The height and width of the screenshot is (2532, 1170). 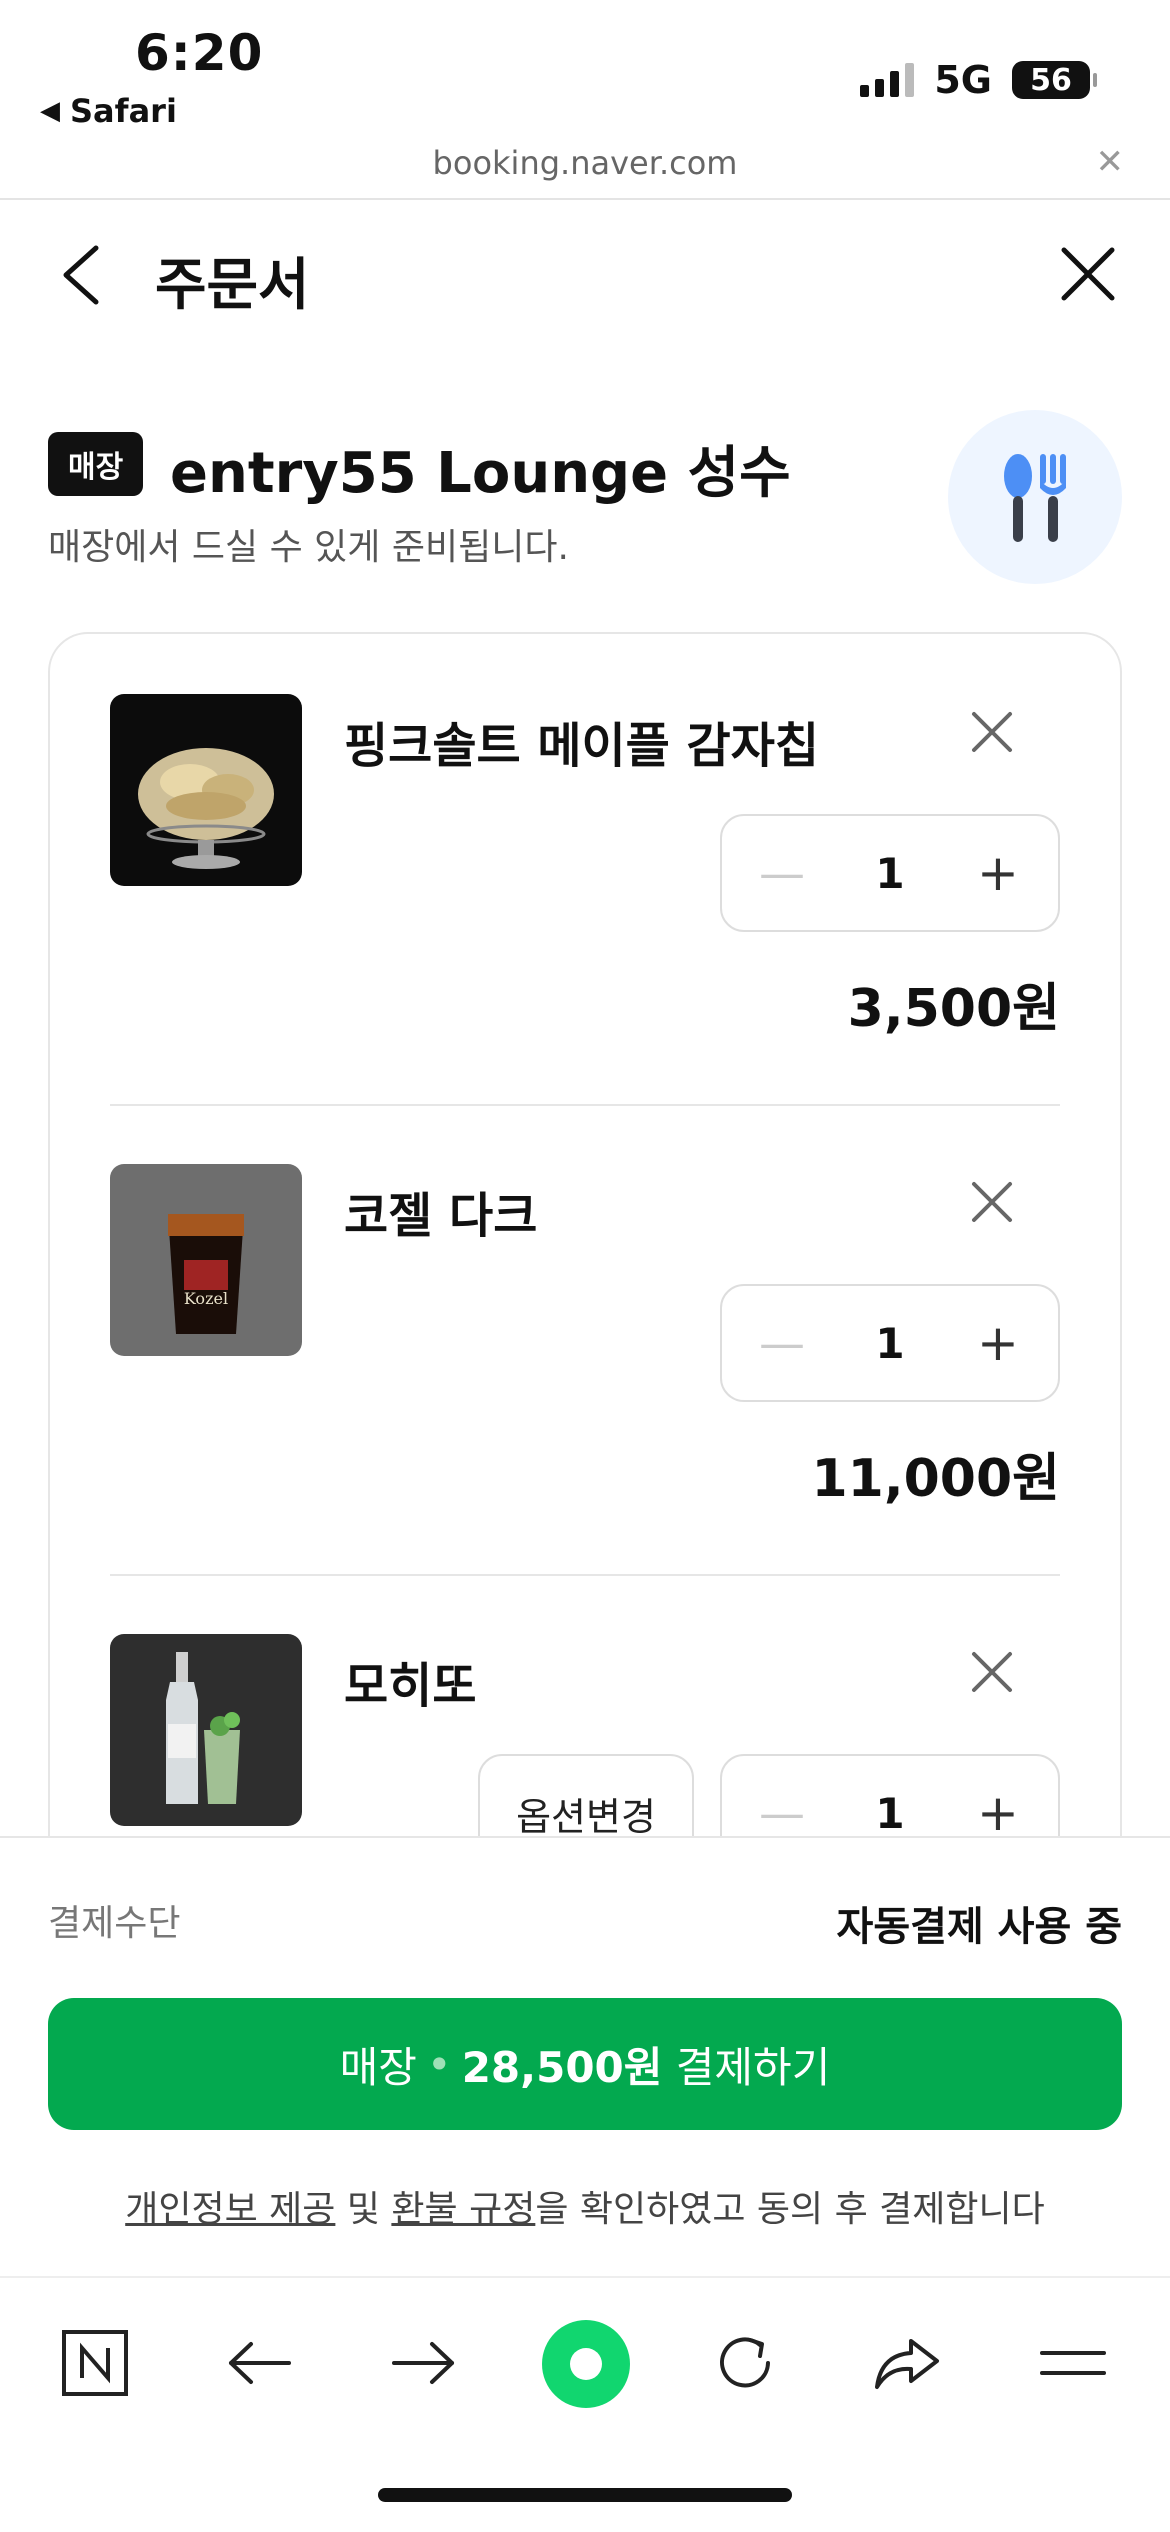 I want to click on forward-arrow-icon, so click(x=423, y=2363).